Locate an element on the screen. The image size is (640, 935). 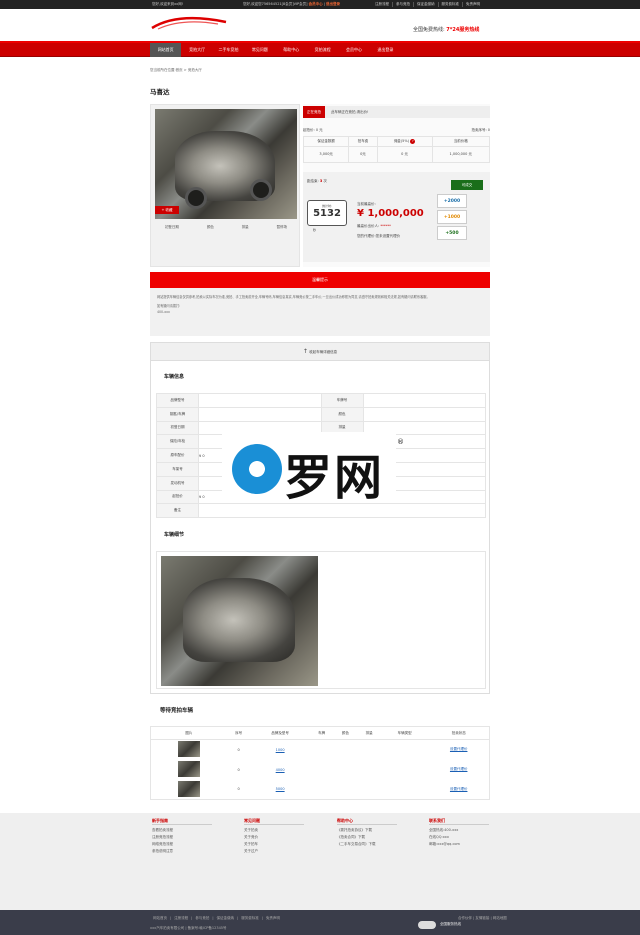
nav-used-car: 二手车竞拍 is located at coordinates (228, 50).